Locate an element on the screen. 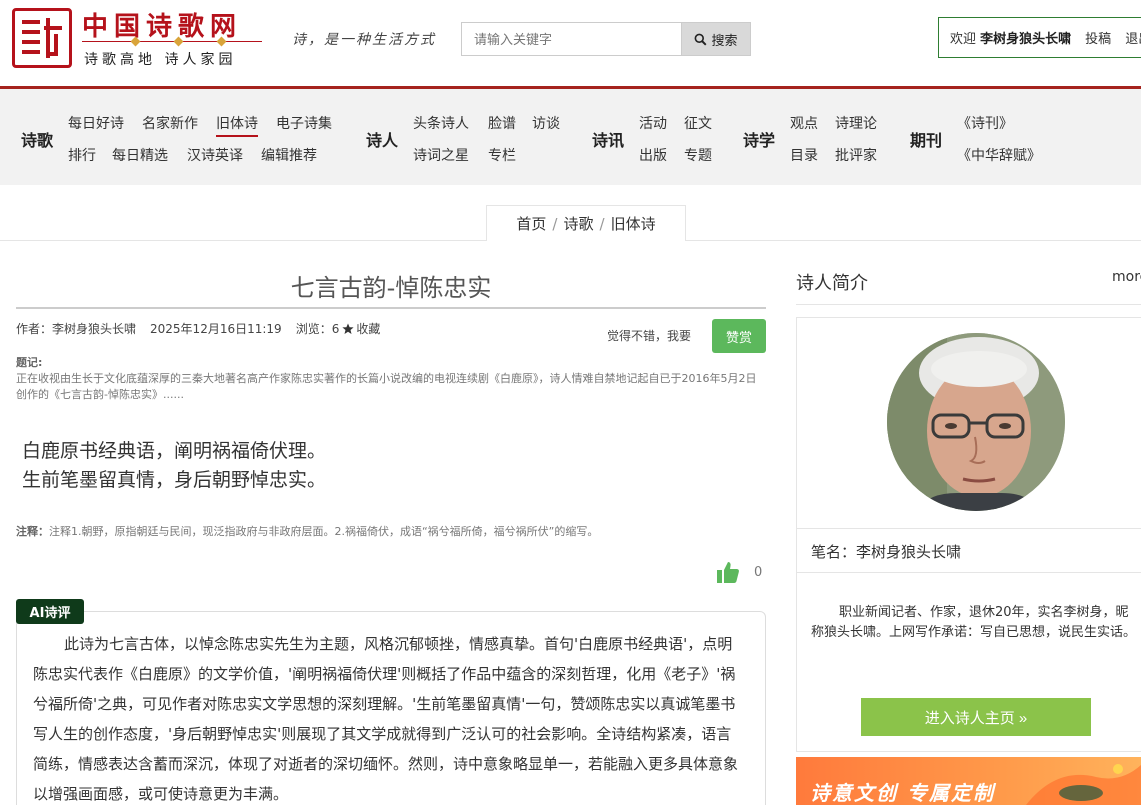 This screenshot has height=805, width=1141. username: 李树身狼头长啸 is located at coordinates (1025, 39).